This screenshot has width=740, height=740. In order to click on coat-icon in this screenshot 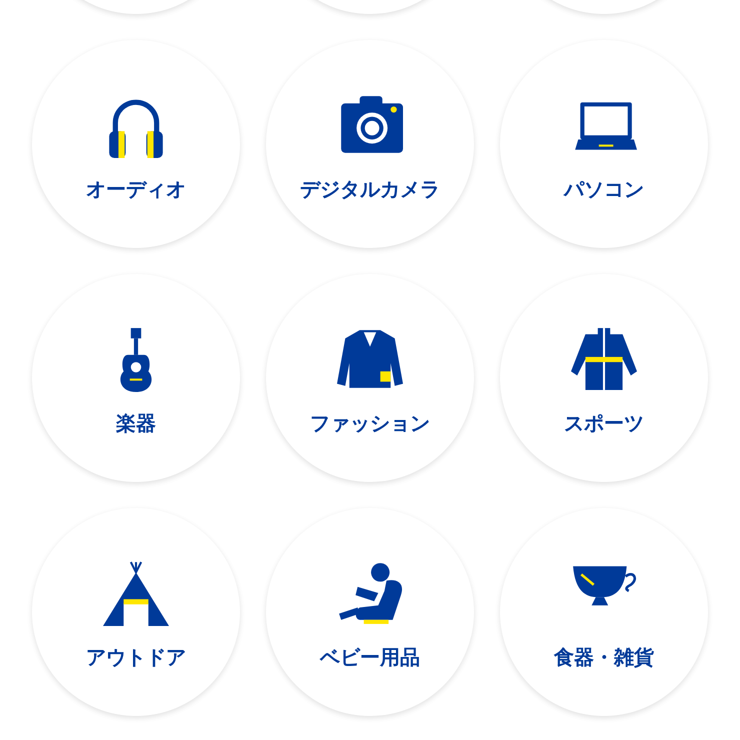, I will do `click(604, 359)`.